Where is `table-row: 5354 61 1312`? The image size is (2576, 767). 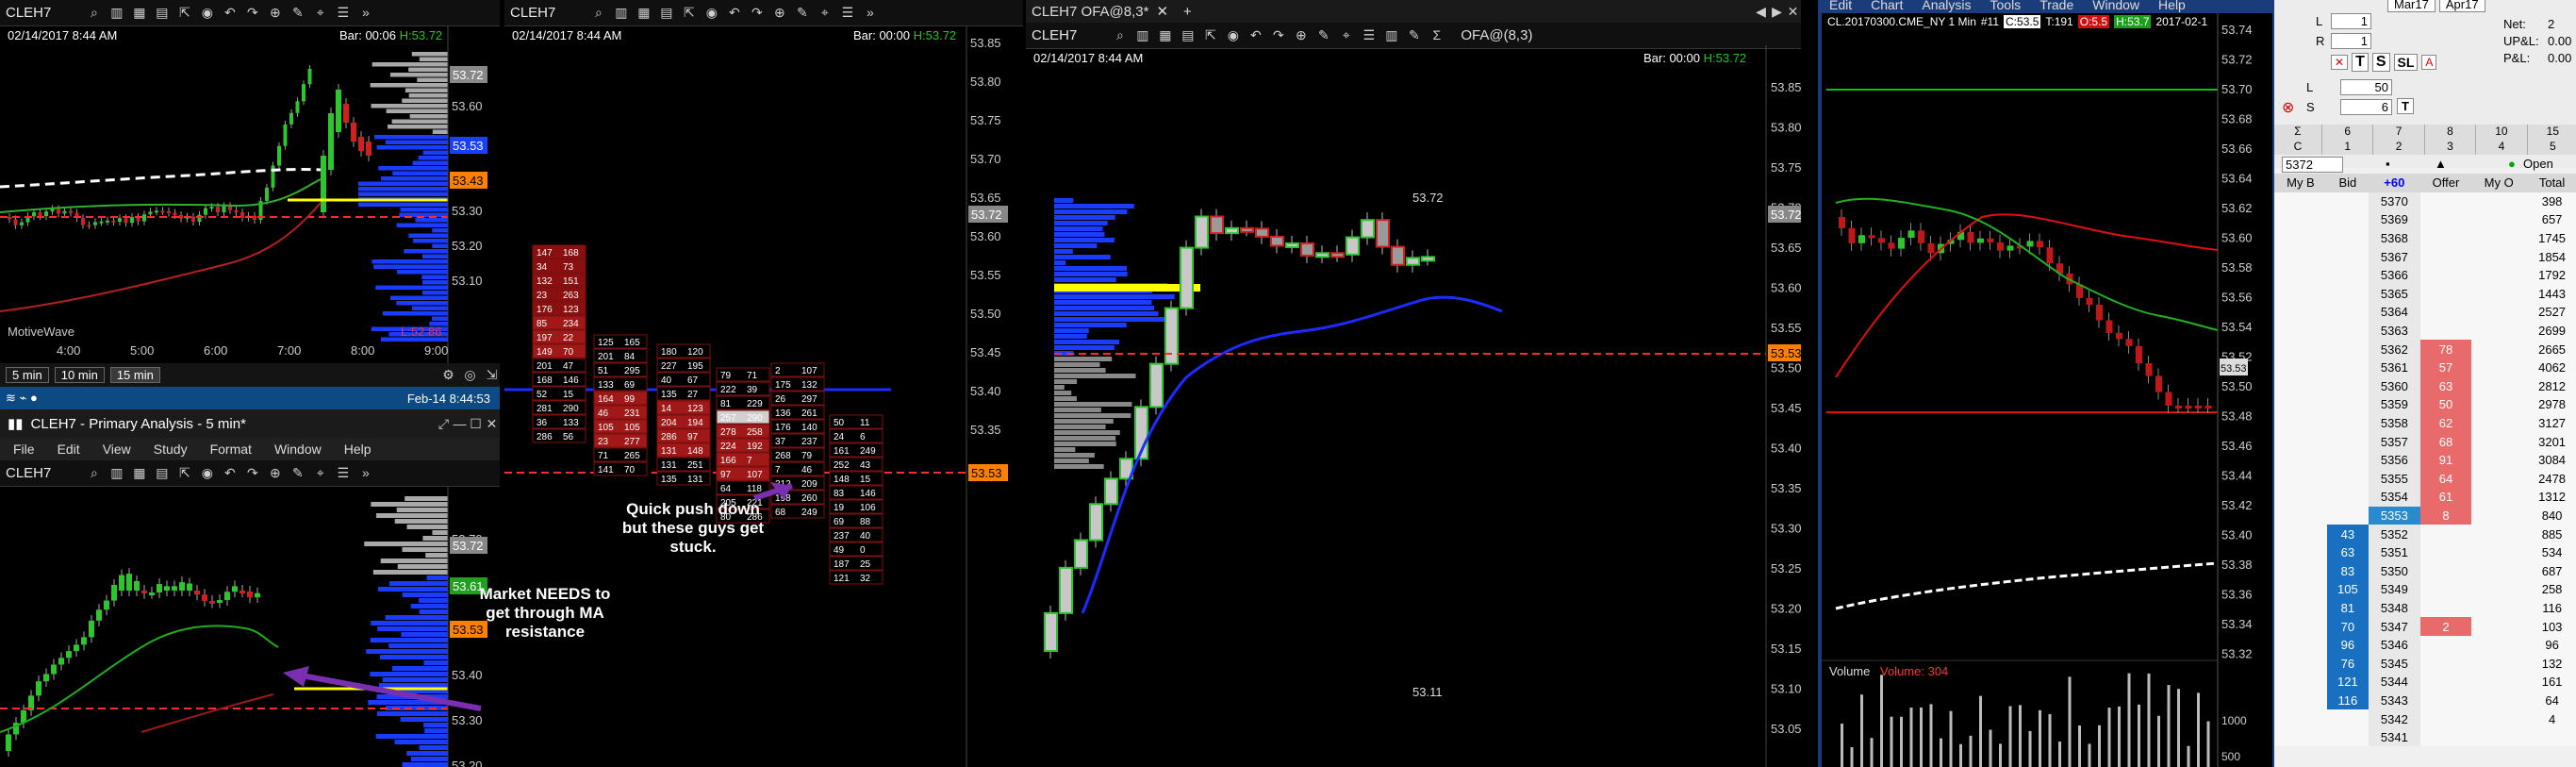 table-row: 5354 61 1312 is located at coordinates (2425, 498).